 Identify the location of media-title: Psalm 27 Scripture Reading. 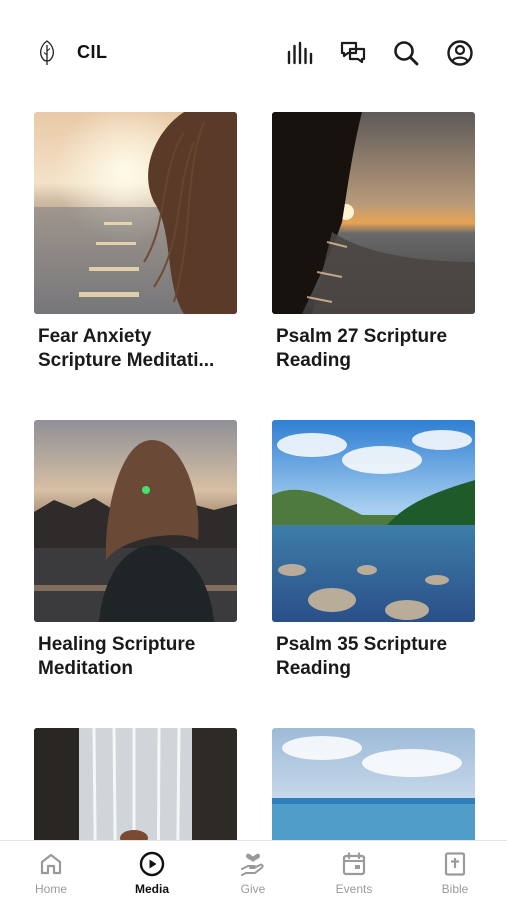
(362, 348).